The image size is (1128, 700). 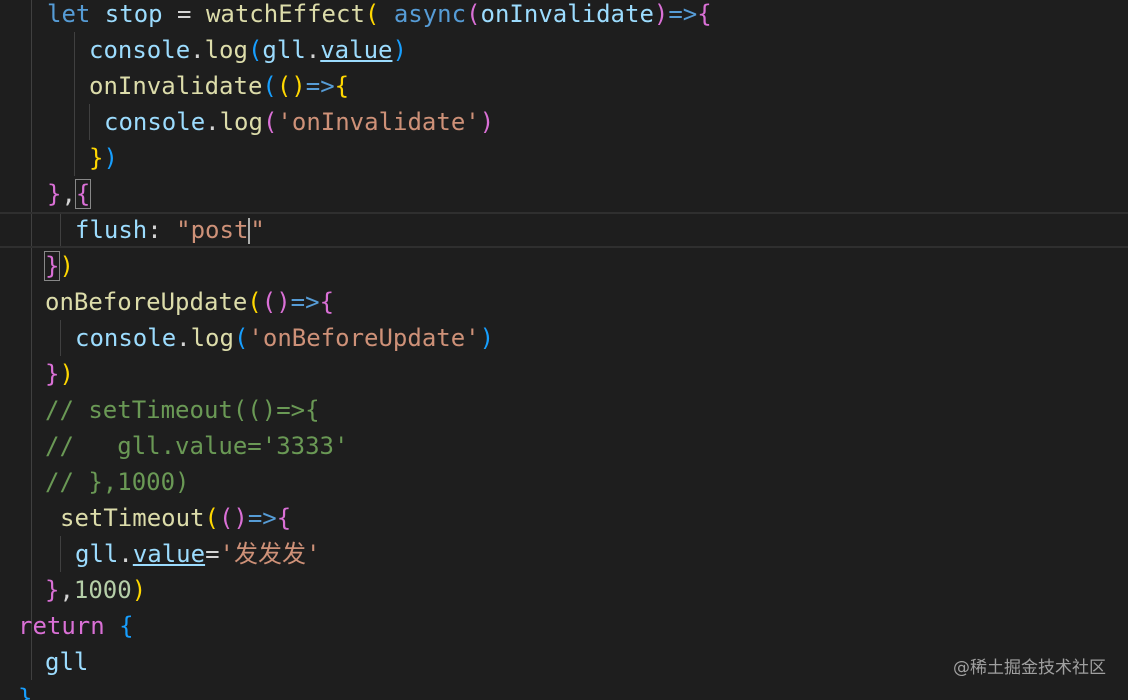 I want to click on code-text: gll, so click(x=66, y=662).